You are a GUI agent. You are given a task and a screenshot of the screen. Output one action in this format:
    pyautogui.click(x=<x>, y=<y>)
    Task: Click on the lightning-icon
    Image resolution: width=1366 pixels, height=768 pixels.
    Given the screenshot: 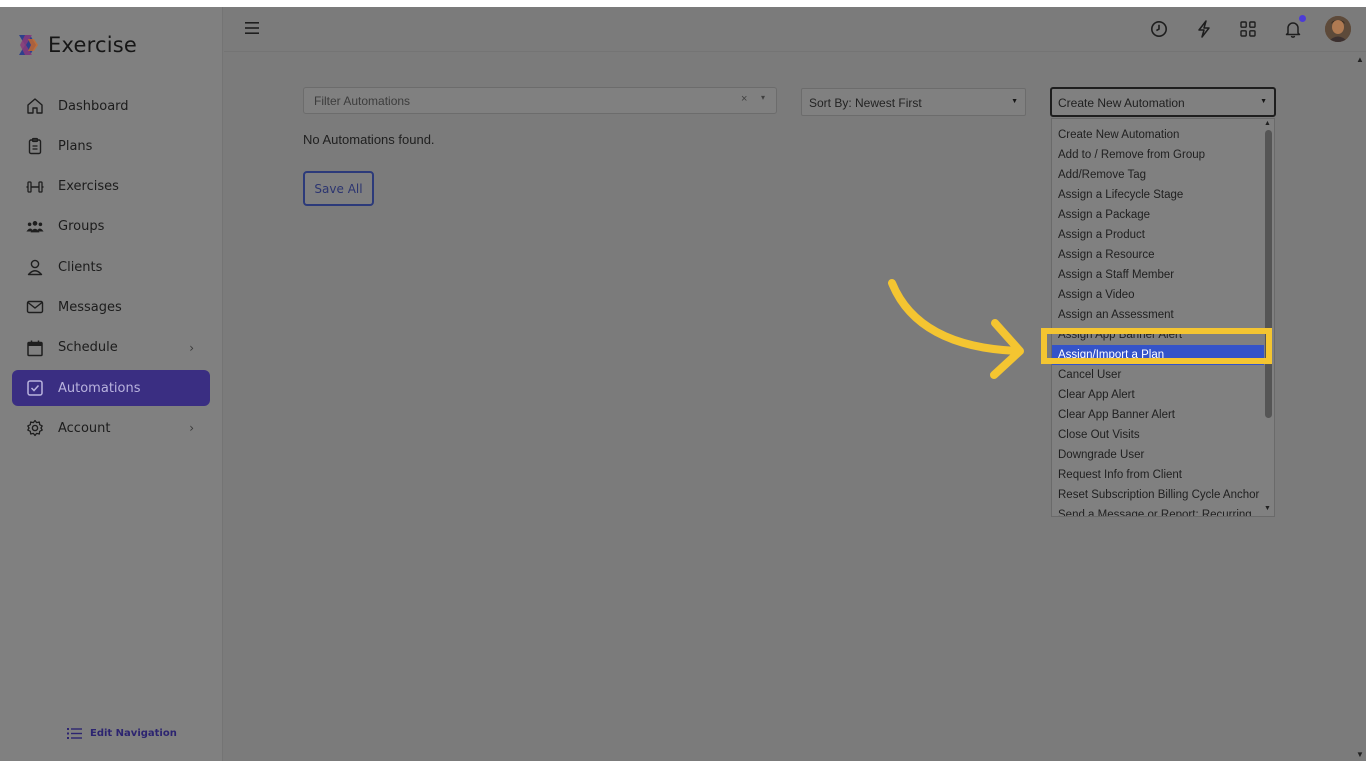 What is the action you would take?
    pyautogui.click(x=1204, y=29)
    